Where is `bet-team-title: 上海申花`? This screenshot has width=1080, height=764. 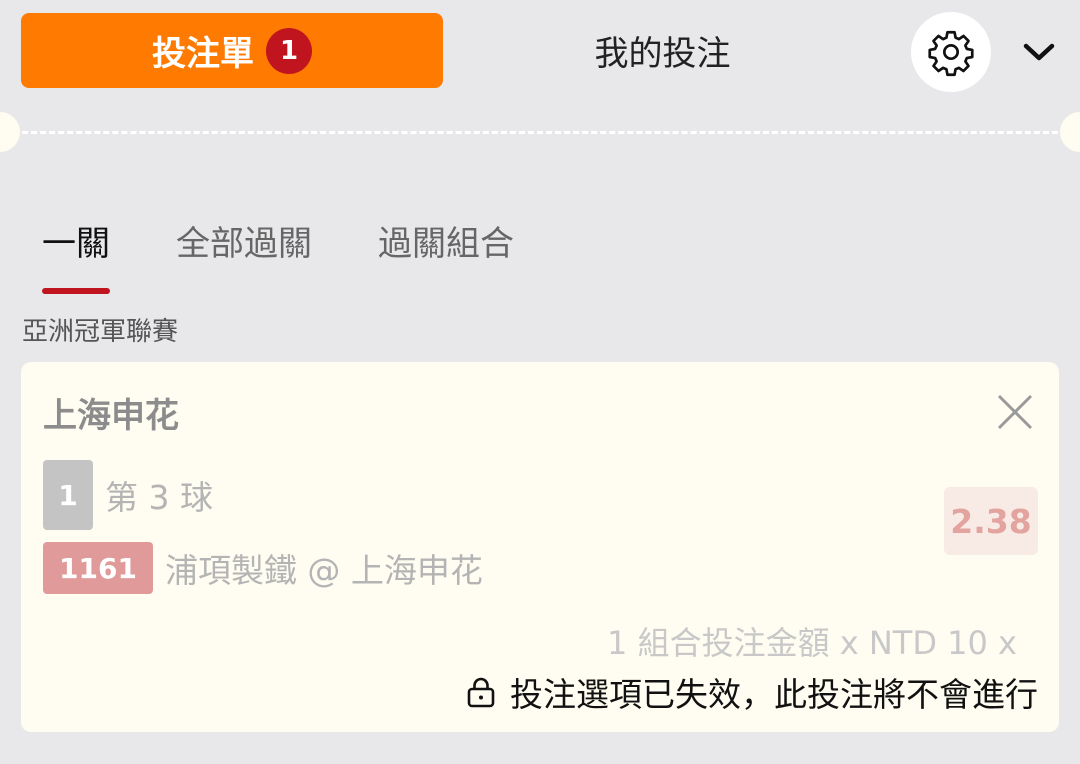 bet-team-title: 上海申花 is located at coordinates (111, 416).